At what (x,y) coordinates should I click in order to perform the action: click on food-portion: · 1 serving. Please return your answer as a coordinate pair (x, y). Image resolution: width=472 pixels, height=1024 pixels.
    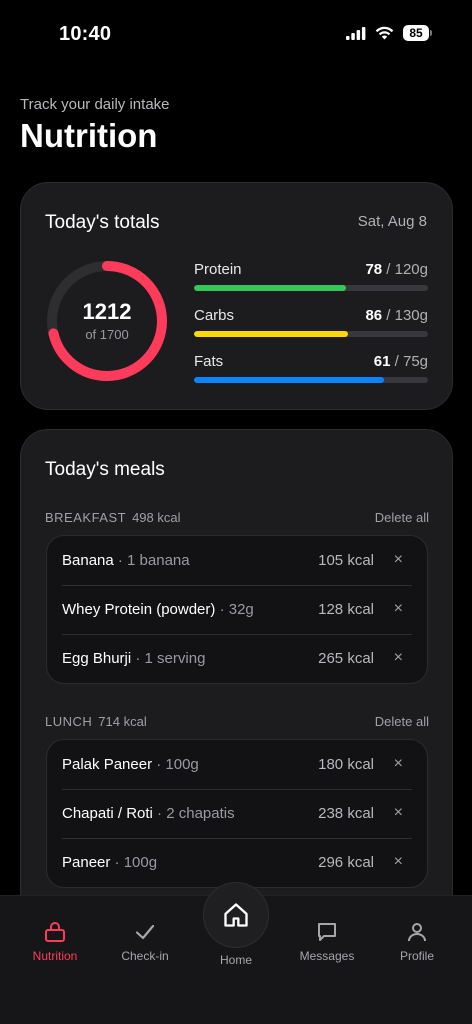
    Looking at the image, I should click on (168, 658).